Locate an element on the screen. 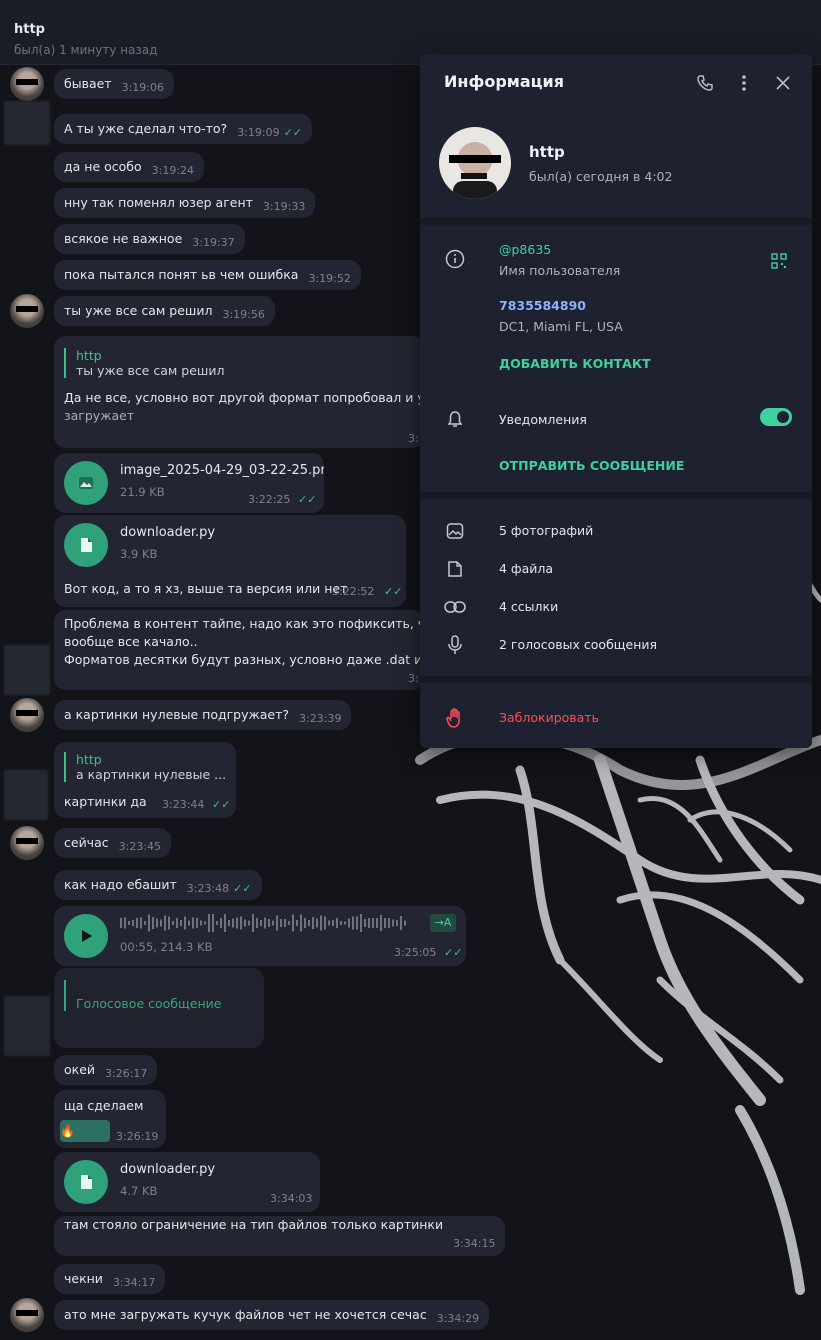 This screenshot has width=821, height=1340. play-button is located at coordinates (86, 936).